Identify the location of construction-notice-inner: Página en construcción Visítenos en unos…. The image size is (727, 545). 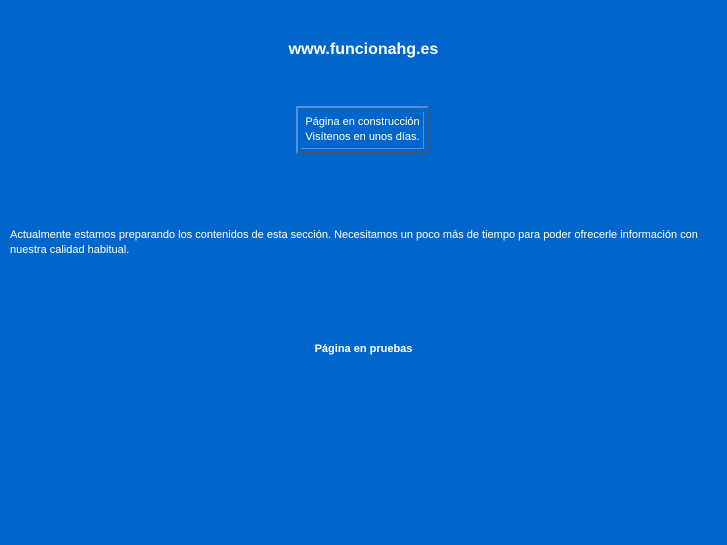
(362, 130).